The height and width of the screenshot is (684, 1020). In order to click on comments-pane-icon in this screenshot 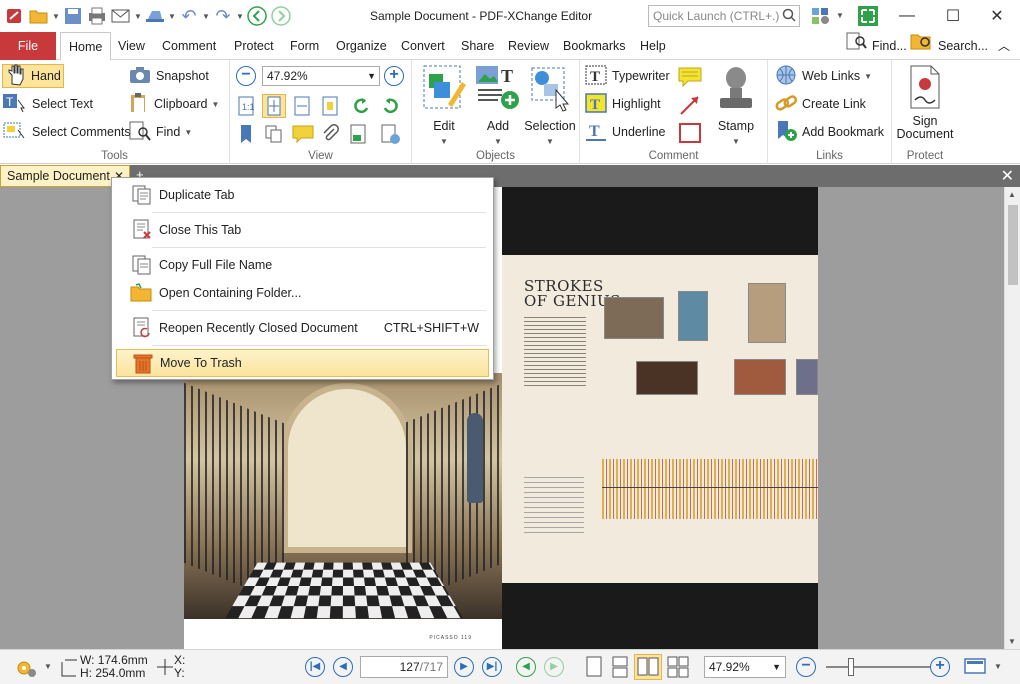, I will do `click(302, 134)`.